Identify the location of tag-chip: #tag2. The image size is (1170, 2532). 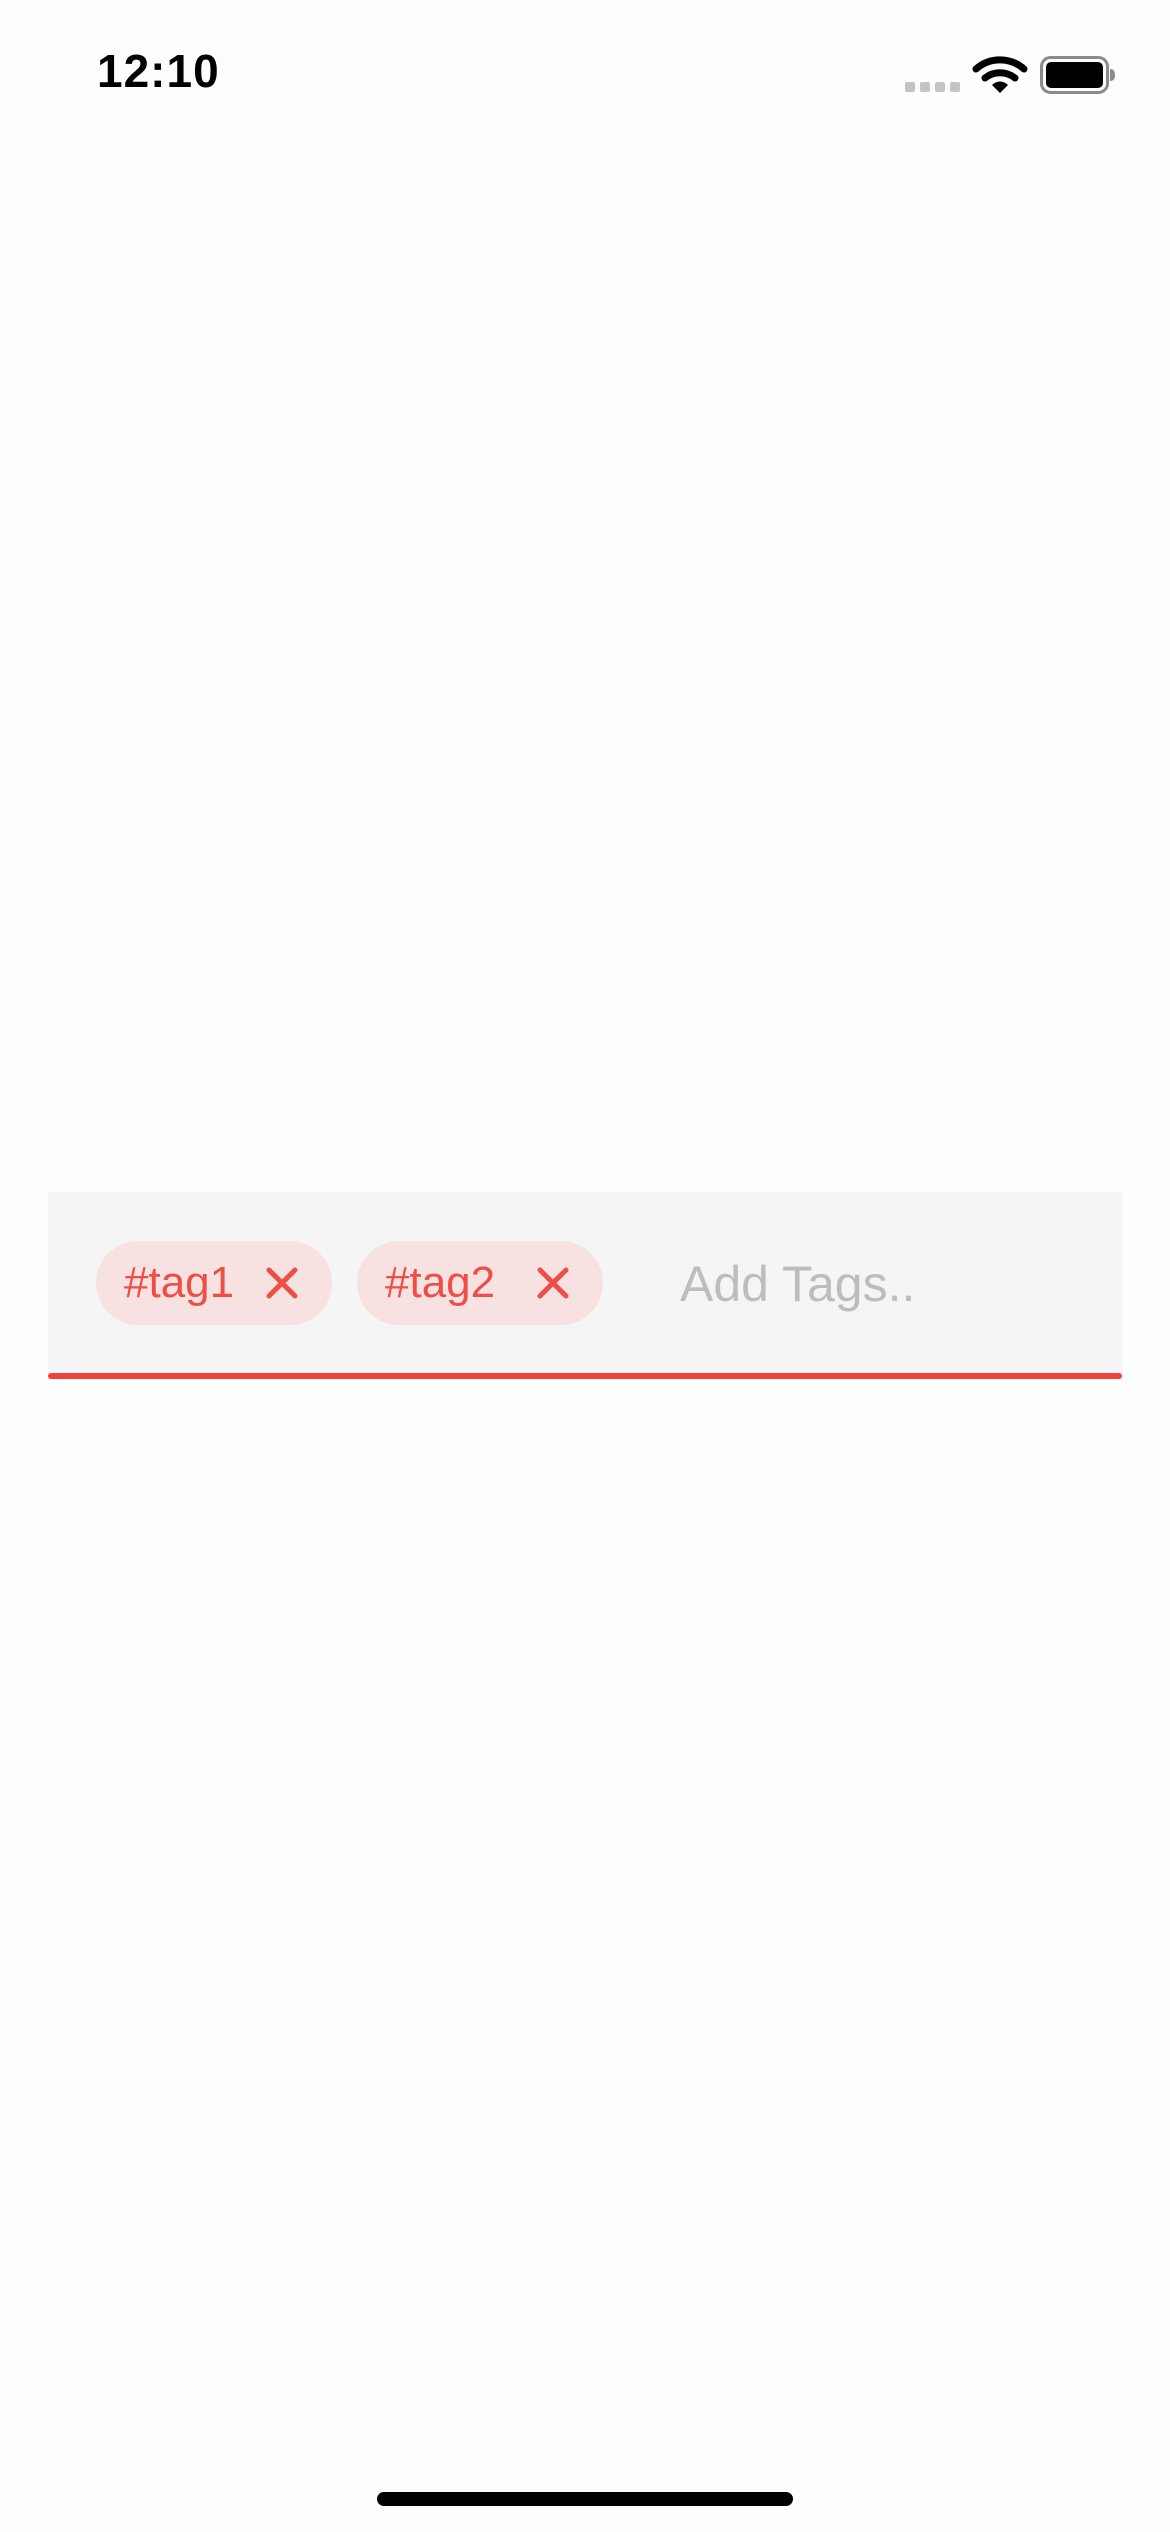
(480, 1283).